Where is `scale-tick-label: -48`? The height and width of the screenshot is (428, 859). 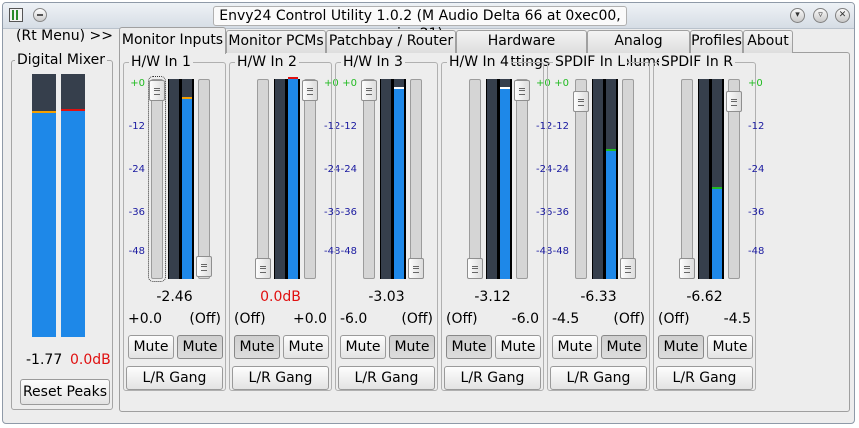 scale-tick-label: -48 is located at coordinates (560, 251).